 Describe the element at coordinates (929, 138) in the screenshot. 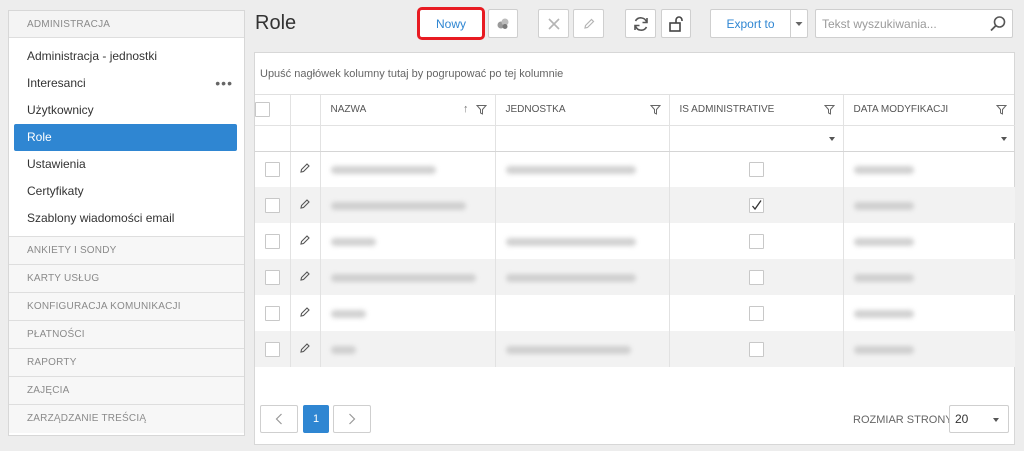

I see `filter-data-modyfikacji-select` at that location.